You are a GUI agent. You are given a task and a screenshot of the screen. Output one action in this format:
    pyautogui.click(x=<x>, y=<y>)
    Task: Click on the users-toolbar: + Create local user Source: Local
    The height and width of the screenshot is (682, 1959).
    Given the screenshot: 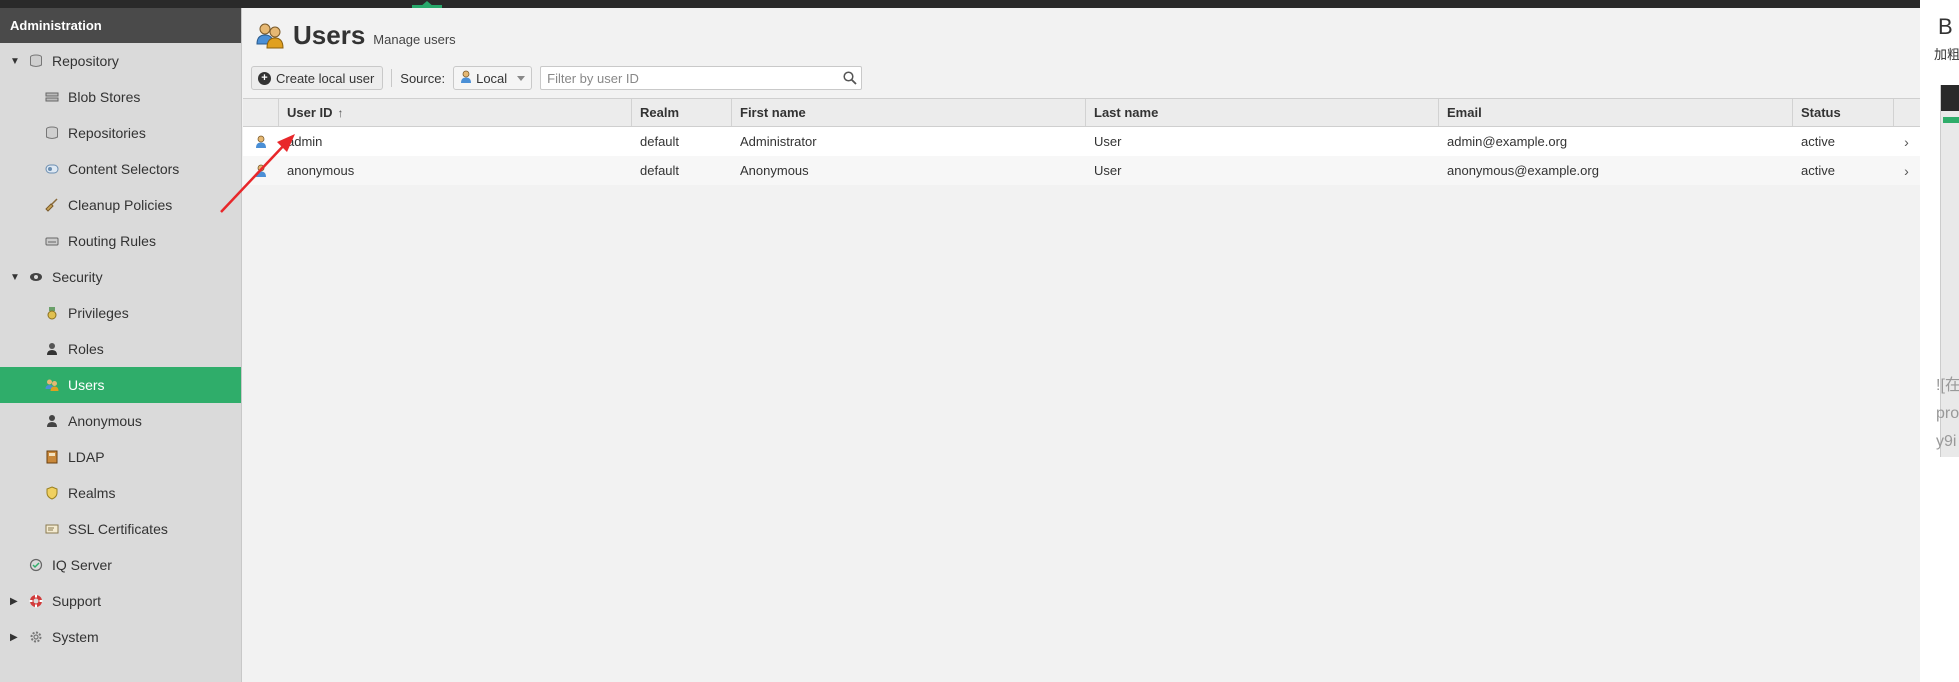 What is the action you would take?
    pyautogui.click(x=557, y=78)
    